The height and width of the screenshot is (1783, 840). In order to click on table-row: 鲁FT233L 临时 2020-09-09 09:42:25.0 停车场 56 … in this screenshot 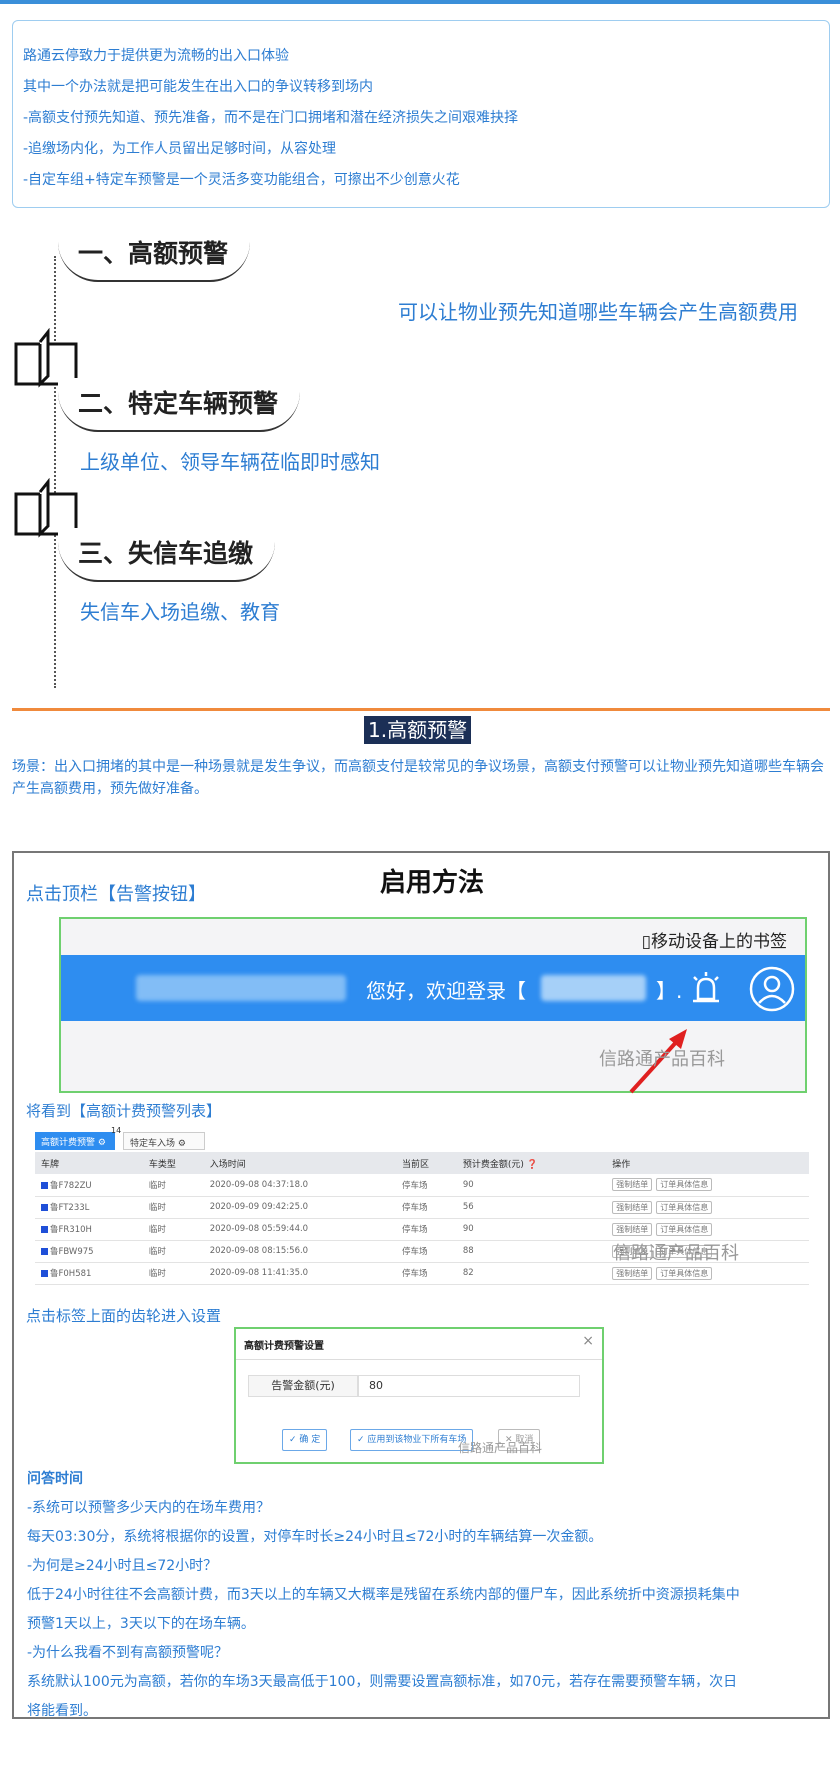, I will do `click(422, 1207)`.